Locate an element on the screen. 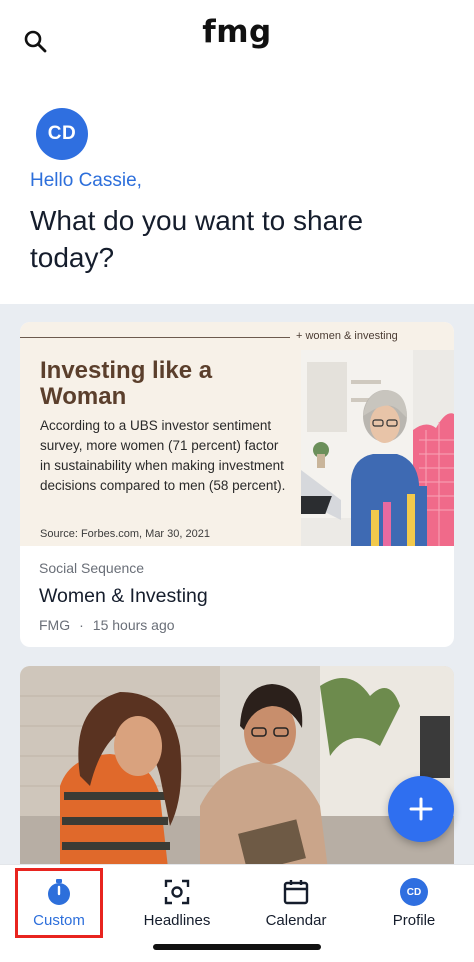 This screenshot has width=474, height=962. page-title: What do you want to share today? is located at coordinates (197, 239).